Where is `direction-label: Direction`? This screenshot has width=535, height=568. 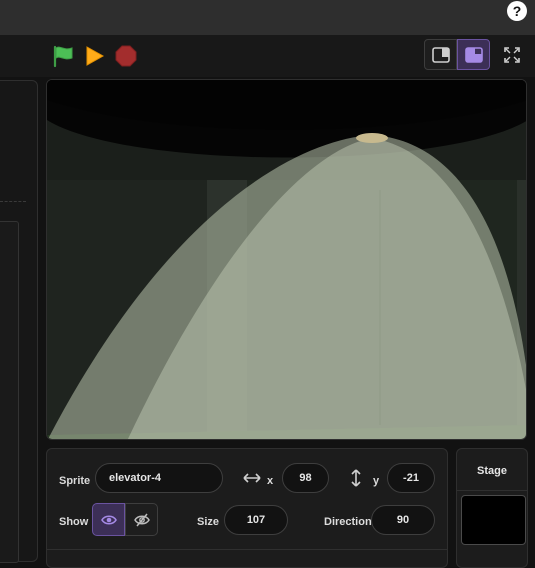
direction-label: Direction is located at coordinates (348, 522).